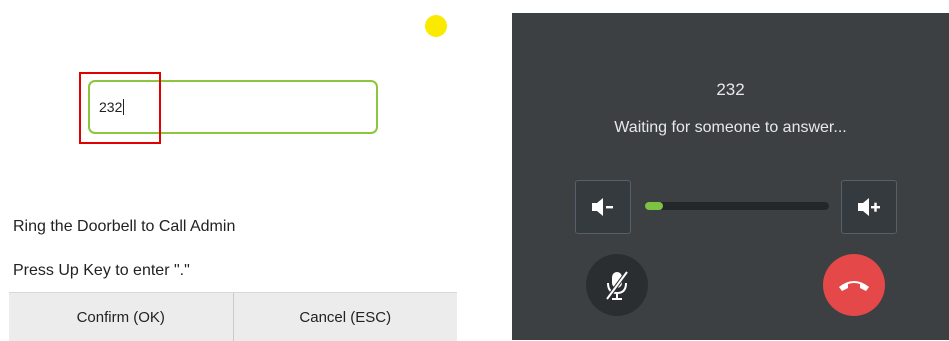 Image resolution: width=949 pixels, height=341 pixels. I want to click on volume-down-icon, so click(602, 207).